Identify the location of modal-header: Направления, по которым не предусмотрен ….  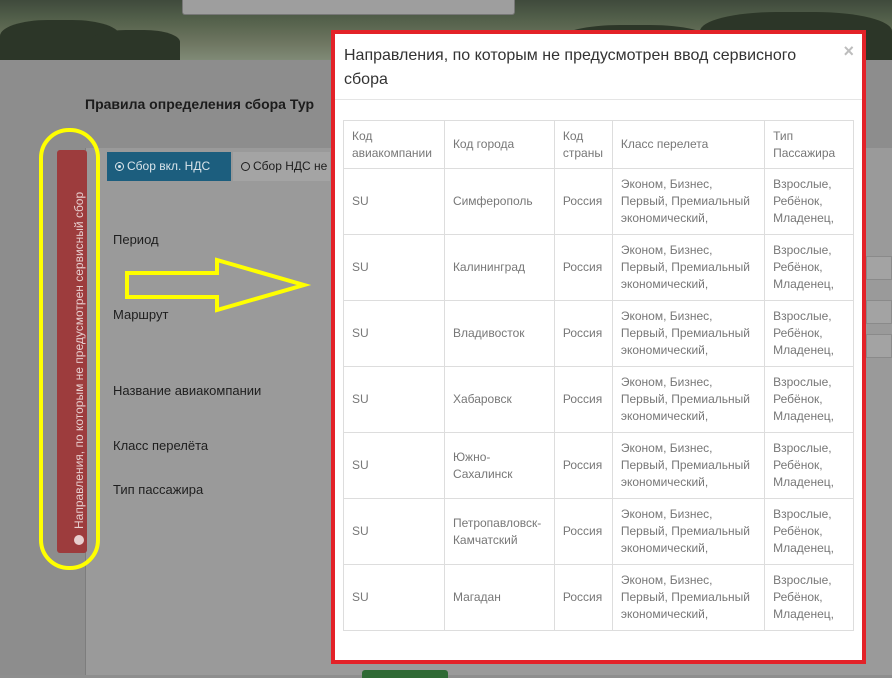
(598, 67).